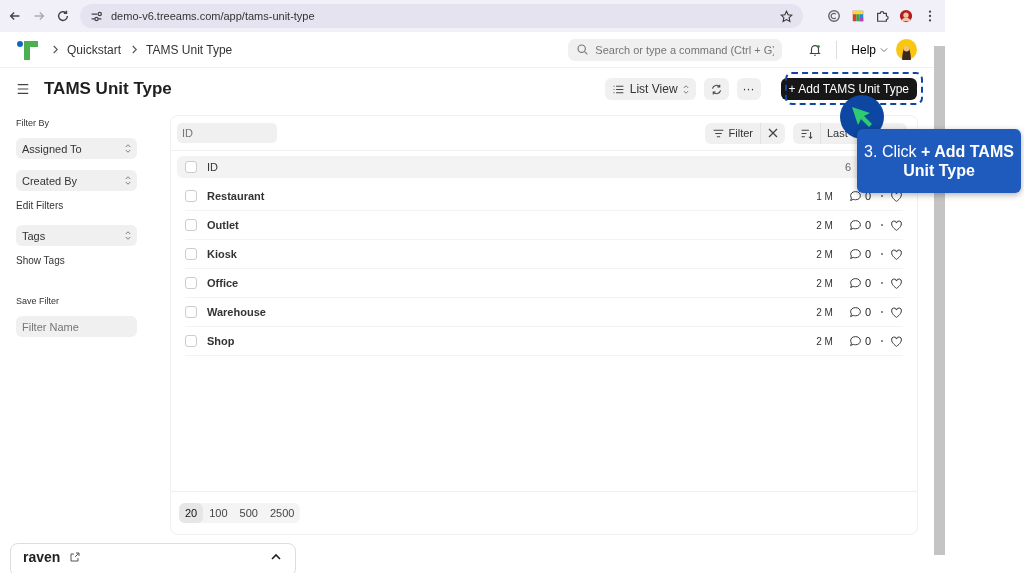 The image size is (1024, 573). What do you see at coordinates (824, 196) in the screenshot?
I see `modified-time: 1 M` at bounding box center [824, 196].